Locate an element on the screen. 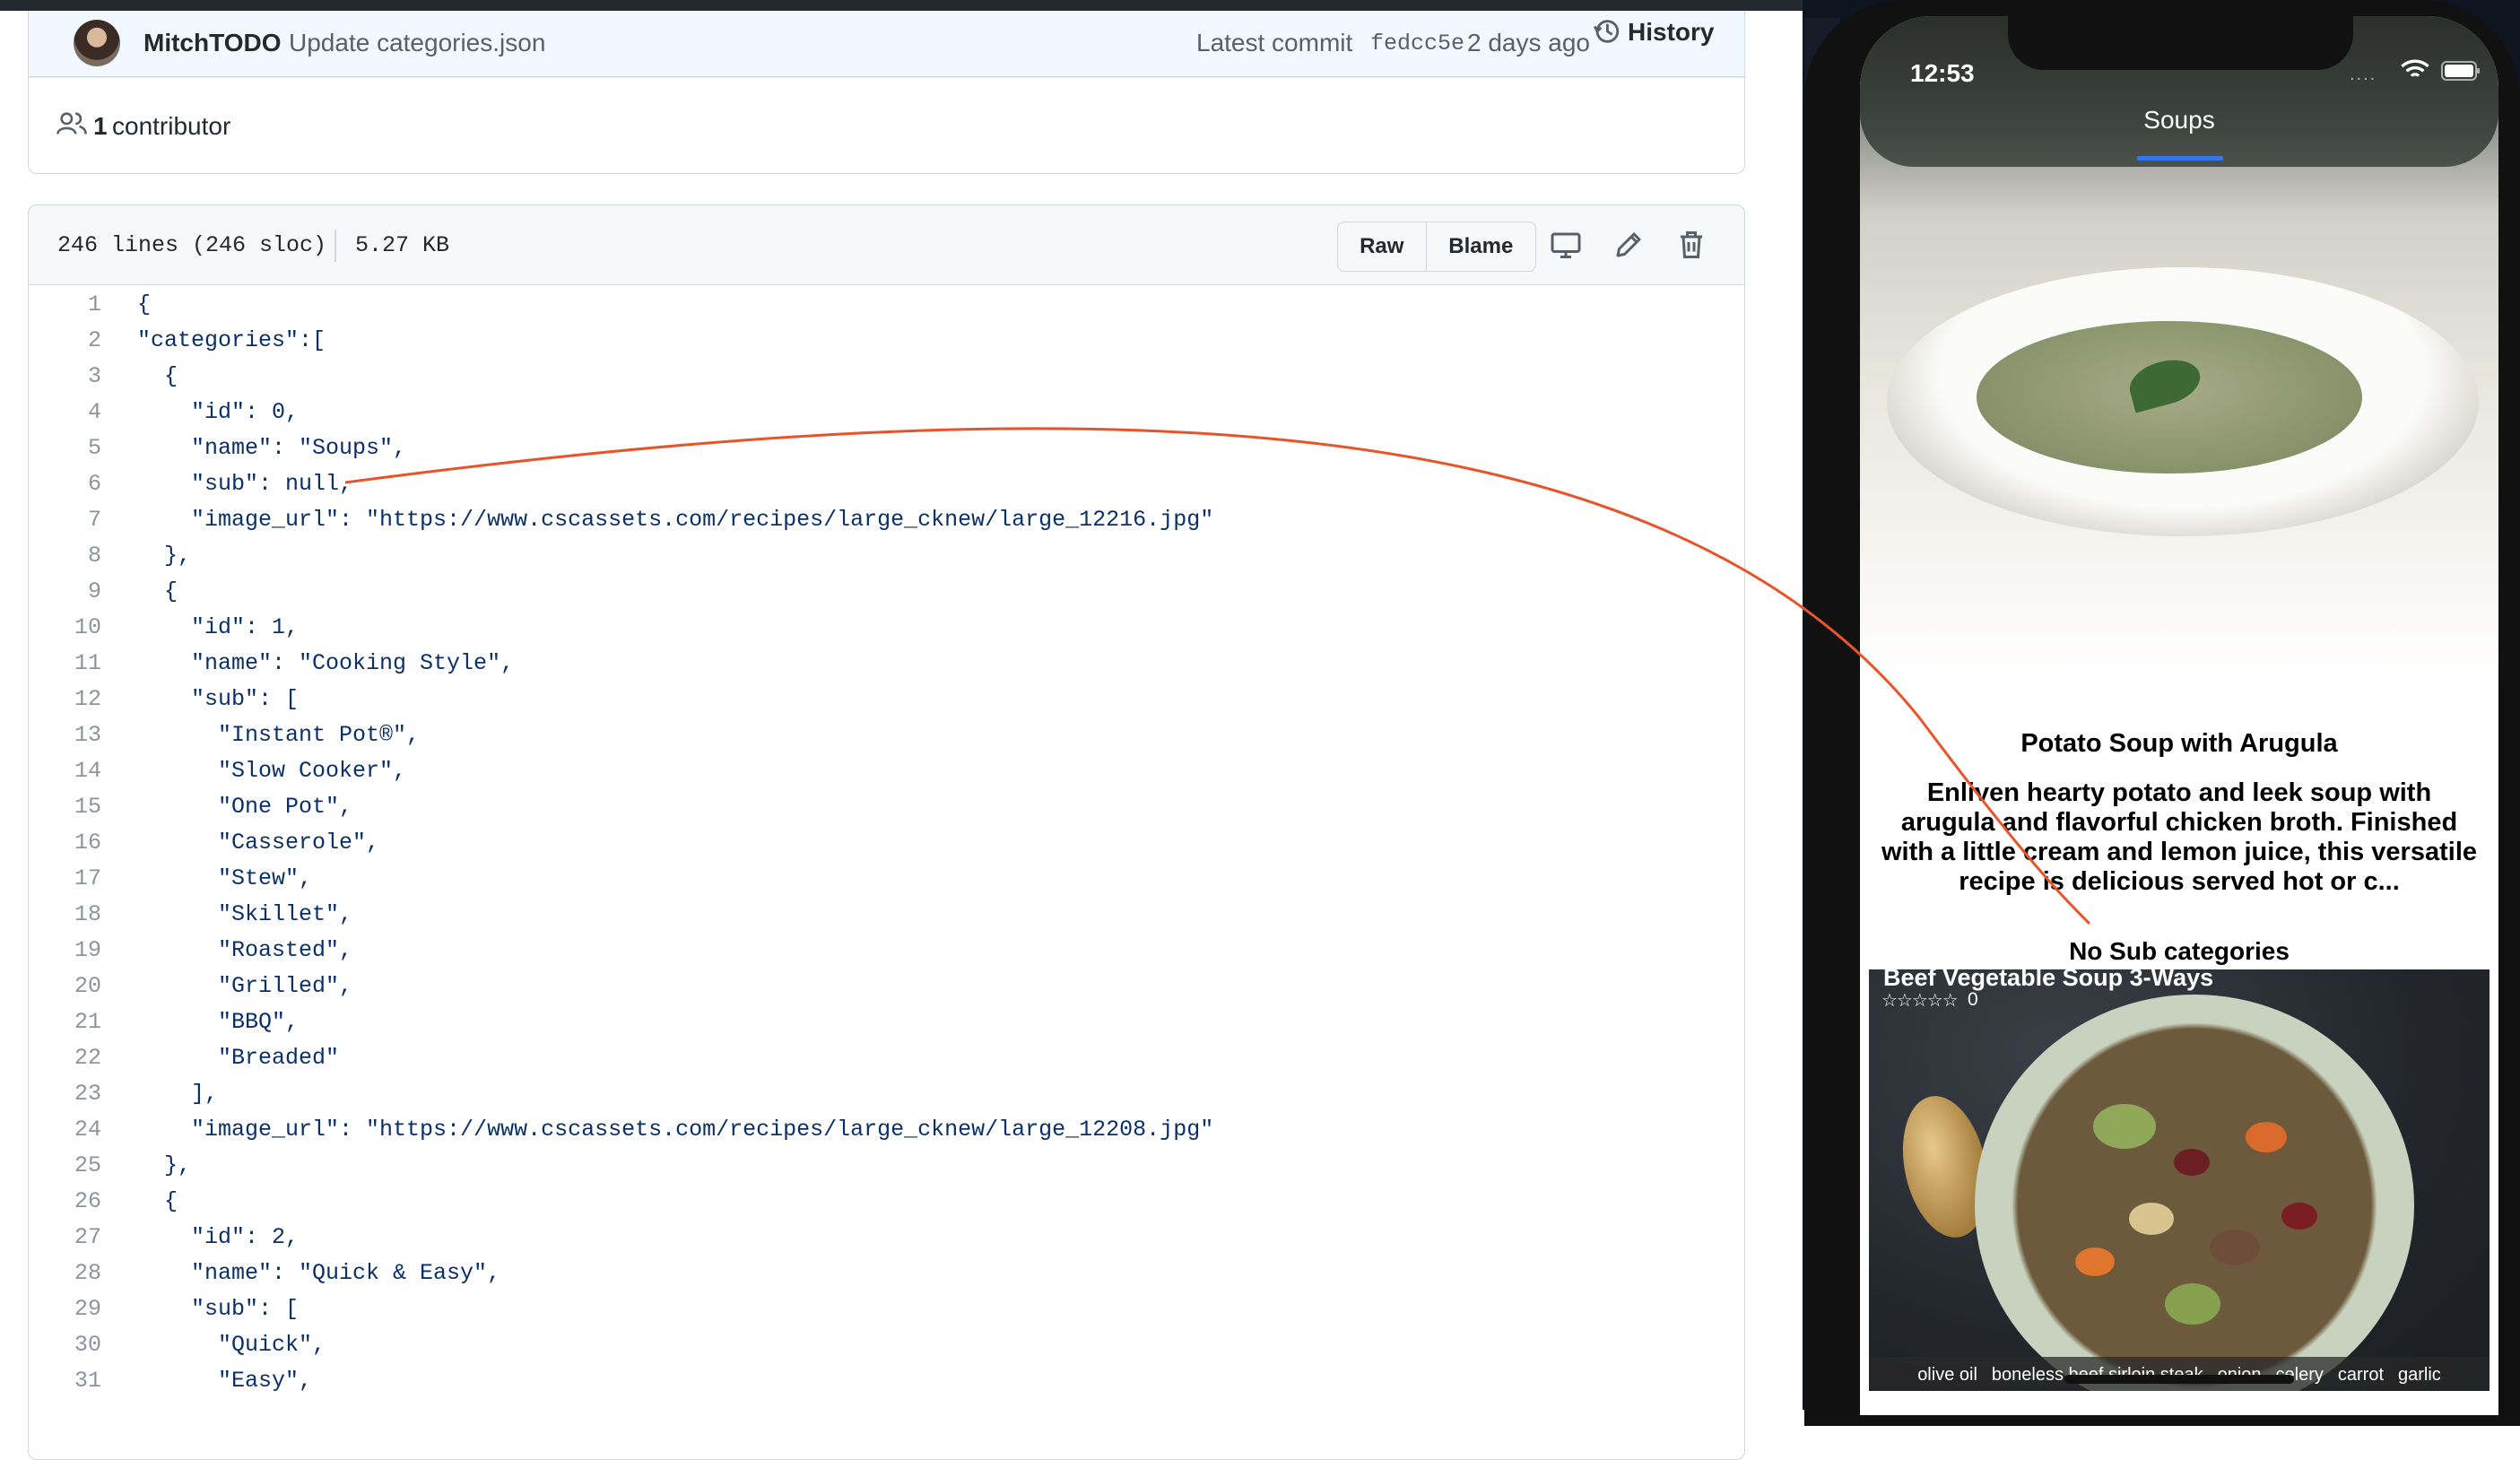  line-text: "id": 2, is located at coordinates (218, 1237).